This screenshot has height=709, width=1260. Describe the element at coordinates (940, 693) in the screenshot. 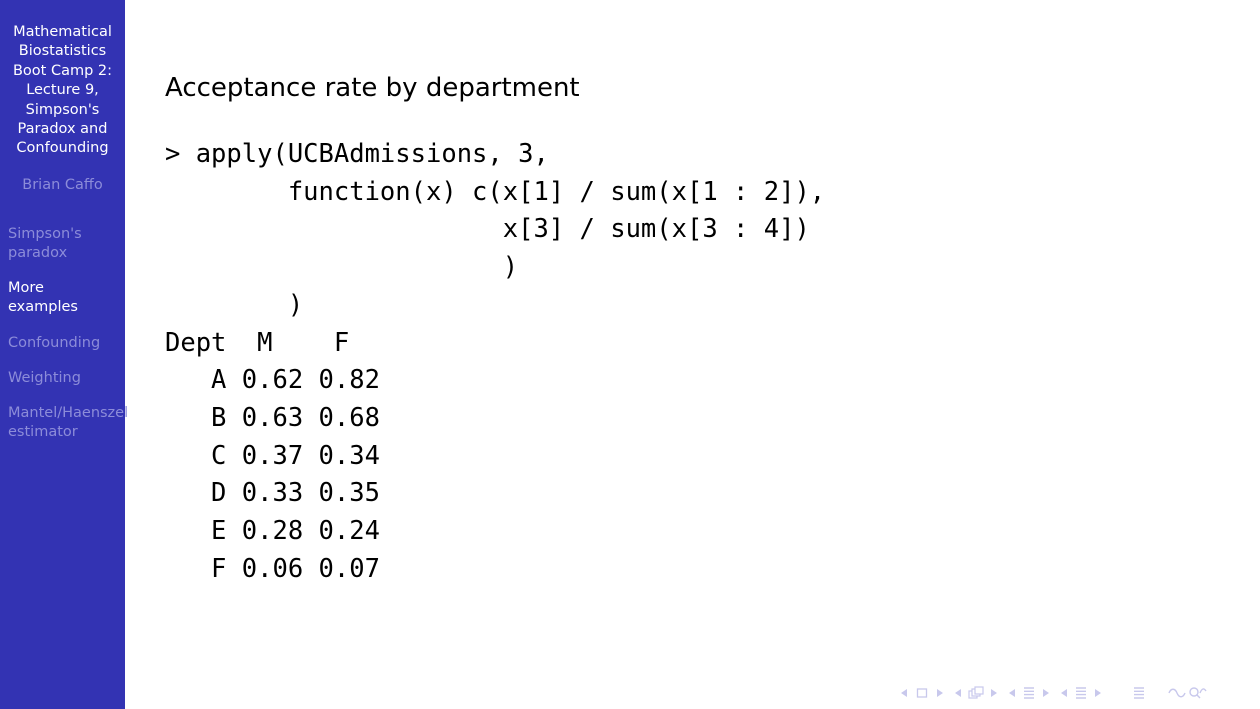

I see `nav-frame-next-icon` at that location.